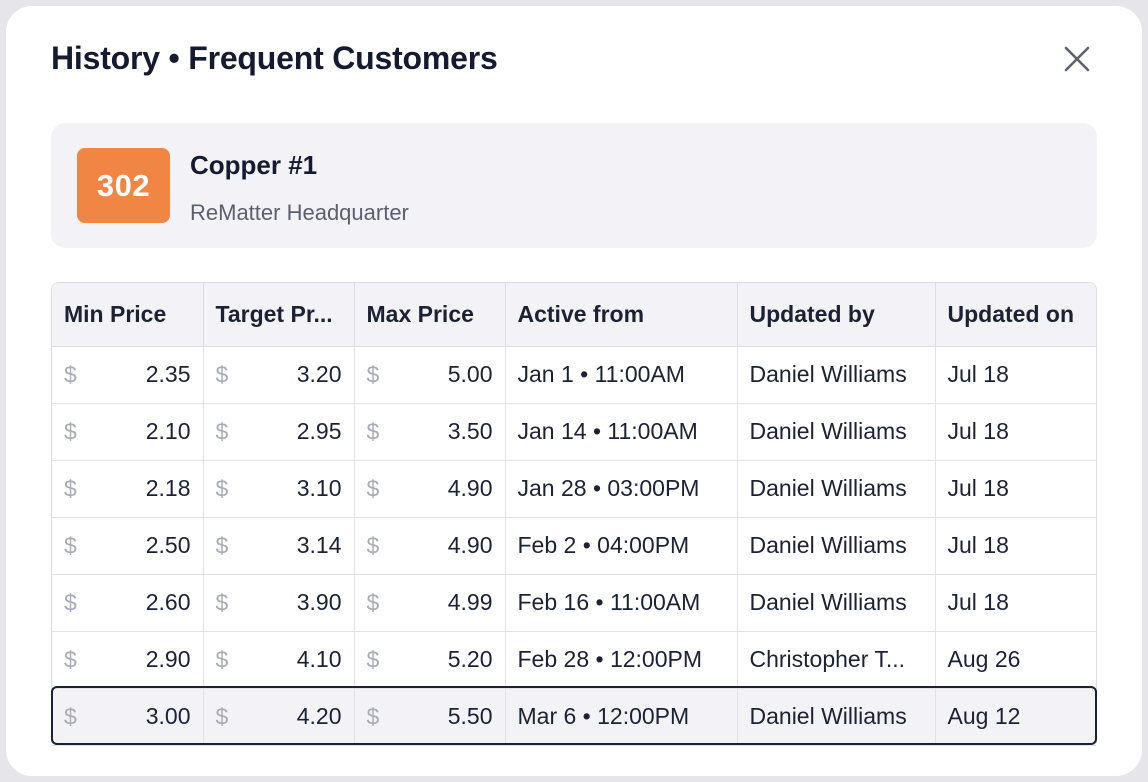 Image resolution: width=1148 pixels, height=782 pixels. What do you see at coordinates (470, 374) in the screenshot?
I see `price-value: 5.00` at bounding box center [470, 374].